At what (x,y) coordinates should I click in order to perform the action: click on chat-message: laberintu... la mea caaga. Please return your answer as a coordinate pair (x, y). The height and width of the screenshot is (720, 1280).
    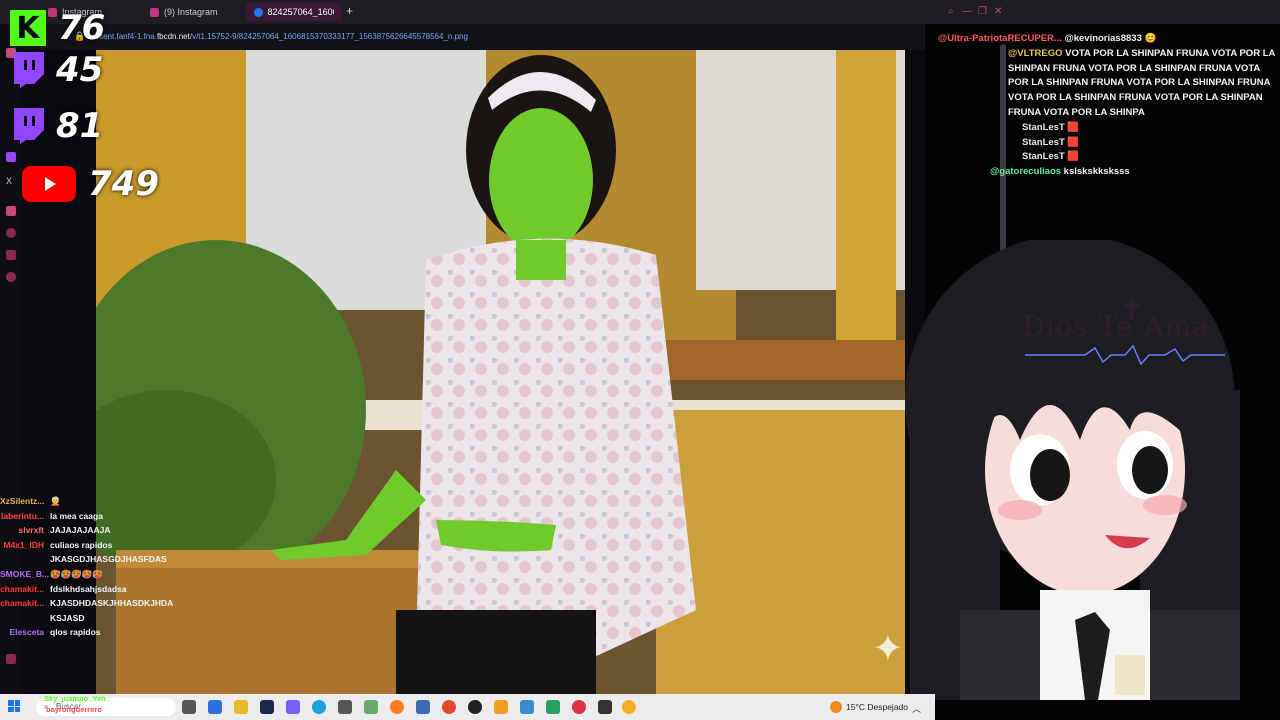
    Looking at the image, I should click on (100, 516).